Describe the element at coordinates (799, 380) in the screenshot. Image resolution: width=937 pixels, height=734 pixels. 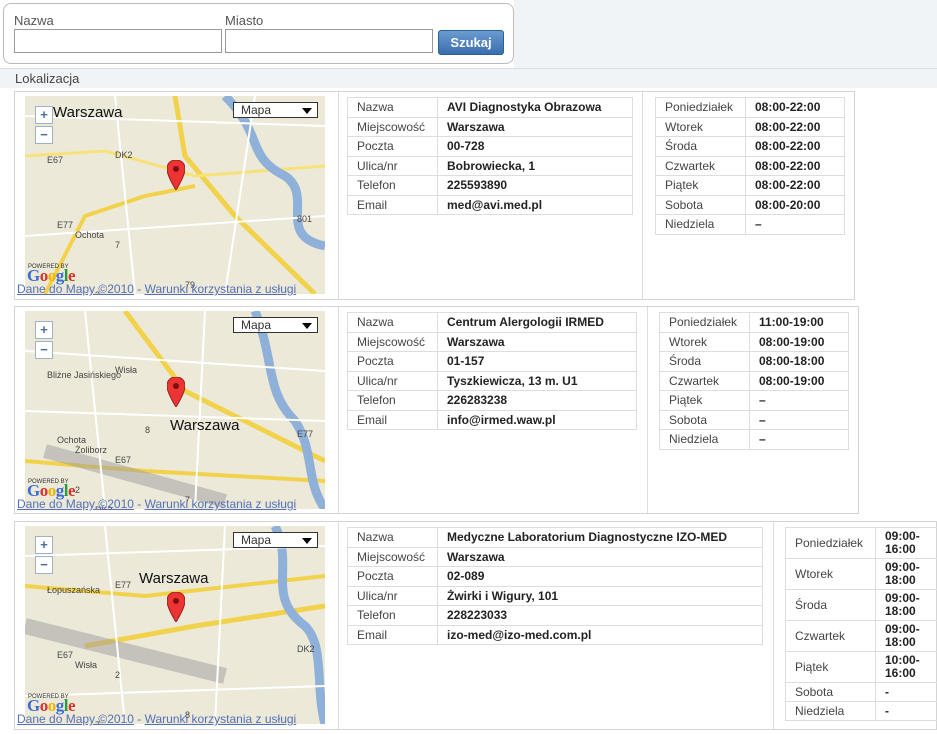
I see `hours-value: 08:00-19:00` at that location.